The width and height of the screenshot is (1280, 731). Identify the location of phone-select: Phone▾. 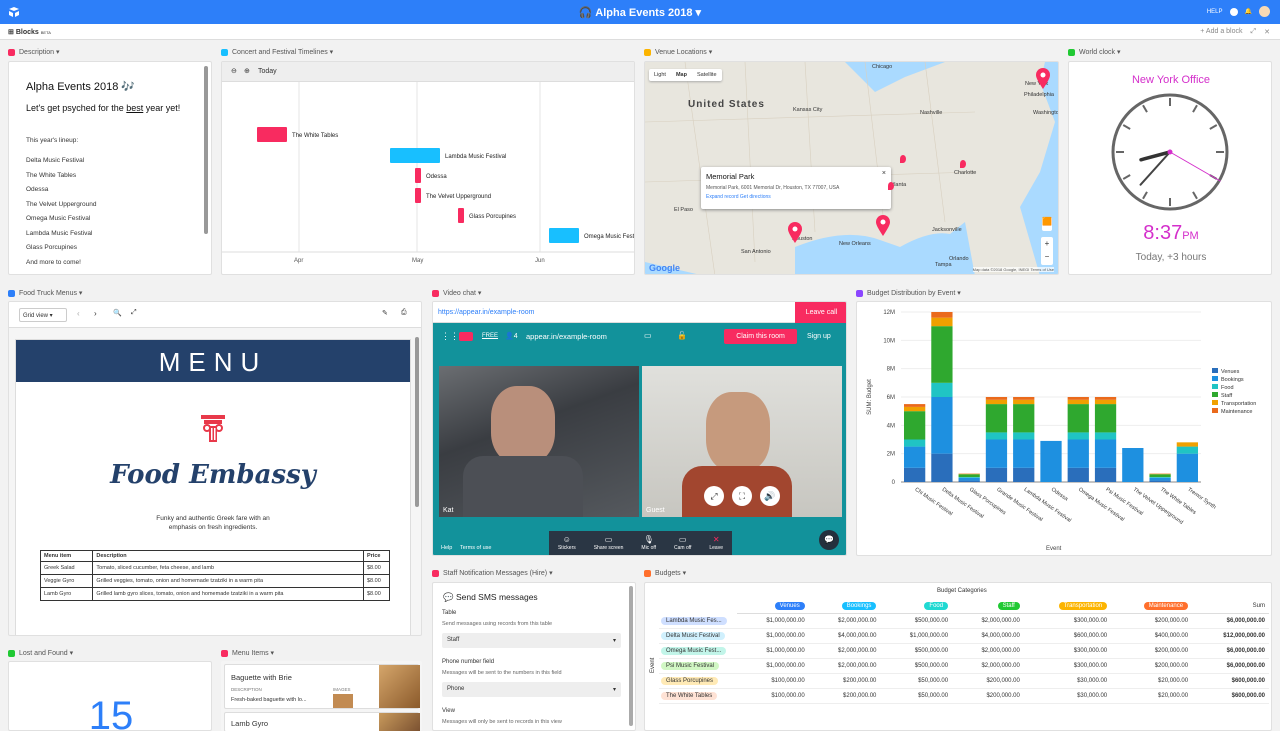
(531, 689).